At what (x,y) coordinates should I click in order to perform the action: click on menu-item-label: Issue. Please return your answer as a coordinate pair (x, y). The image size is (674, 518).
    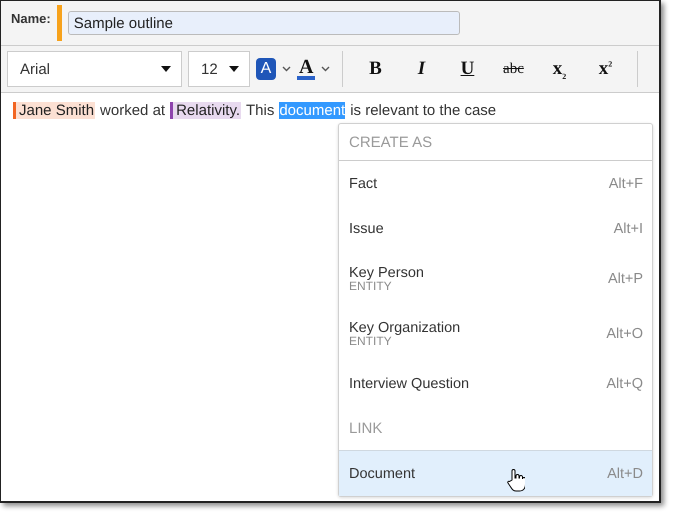
    Looking at the image, I should click on (366, 228).